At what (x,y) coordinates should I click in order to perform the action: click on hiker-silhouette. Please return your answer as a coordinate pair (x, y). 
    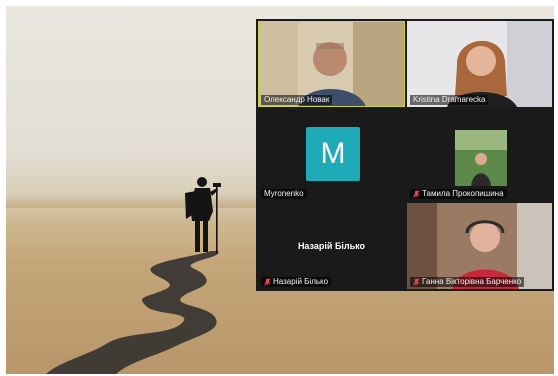
    Looking at the image, I should click on (203, 215).